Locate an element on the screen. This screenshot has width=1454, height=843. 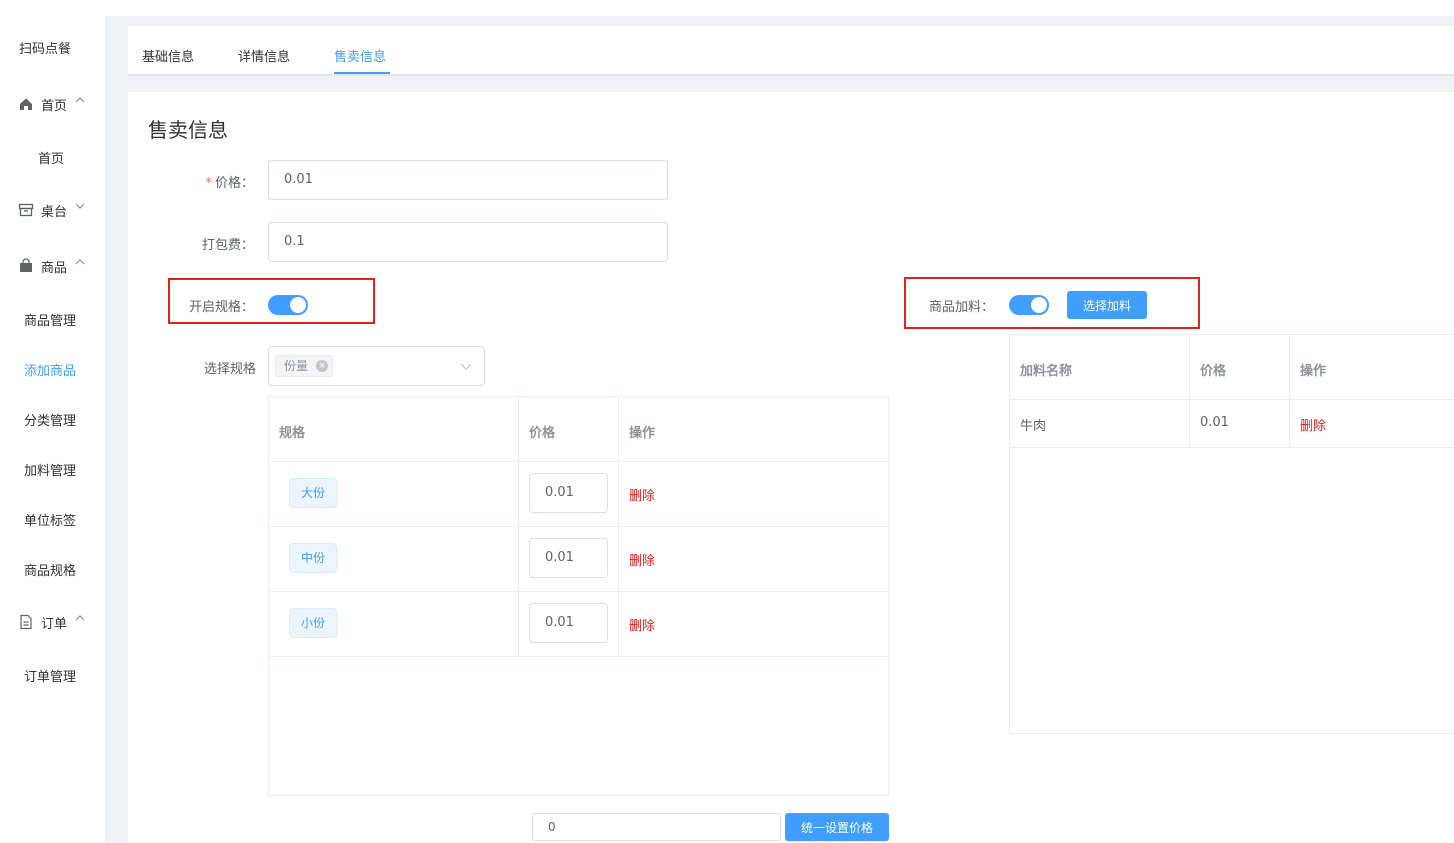
sidebar-item-product-specs: 商品规格 is located at coordinates (53, 569).